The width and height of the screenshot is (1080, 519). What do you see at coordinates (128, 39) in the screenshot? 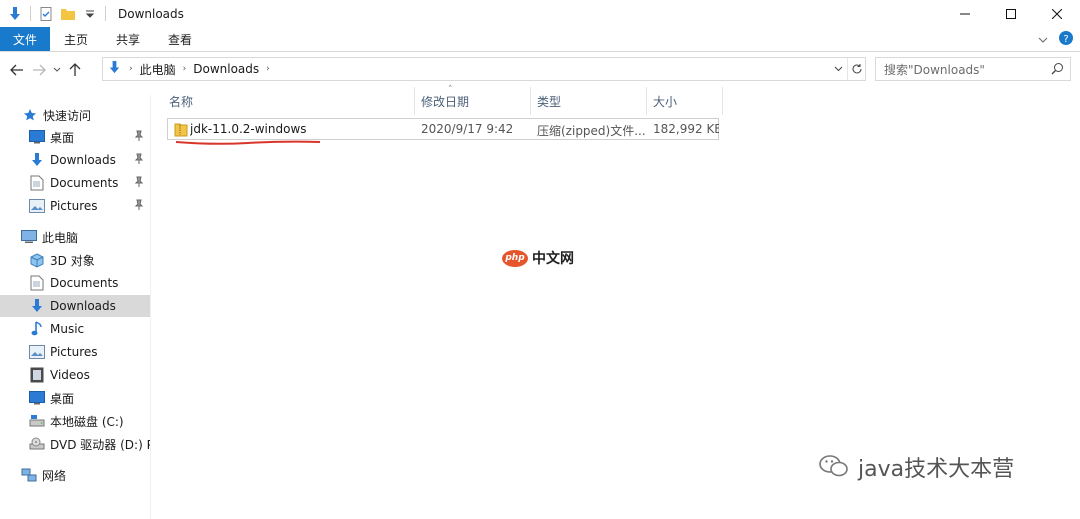
I see `tab-share: 共享` at bounding box center [128, 39].